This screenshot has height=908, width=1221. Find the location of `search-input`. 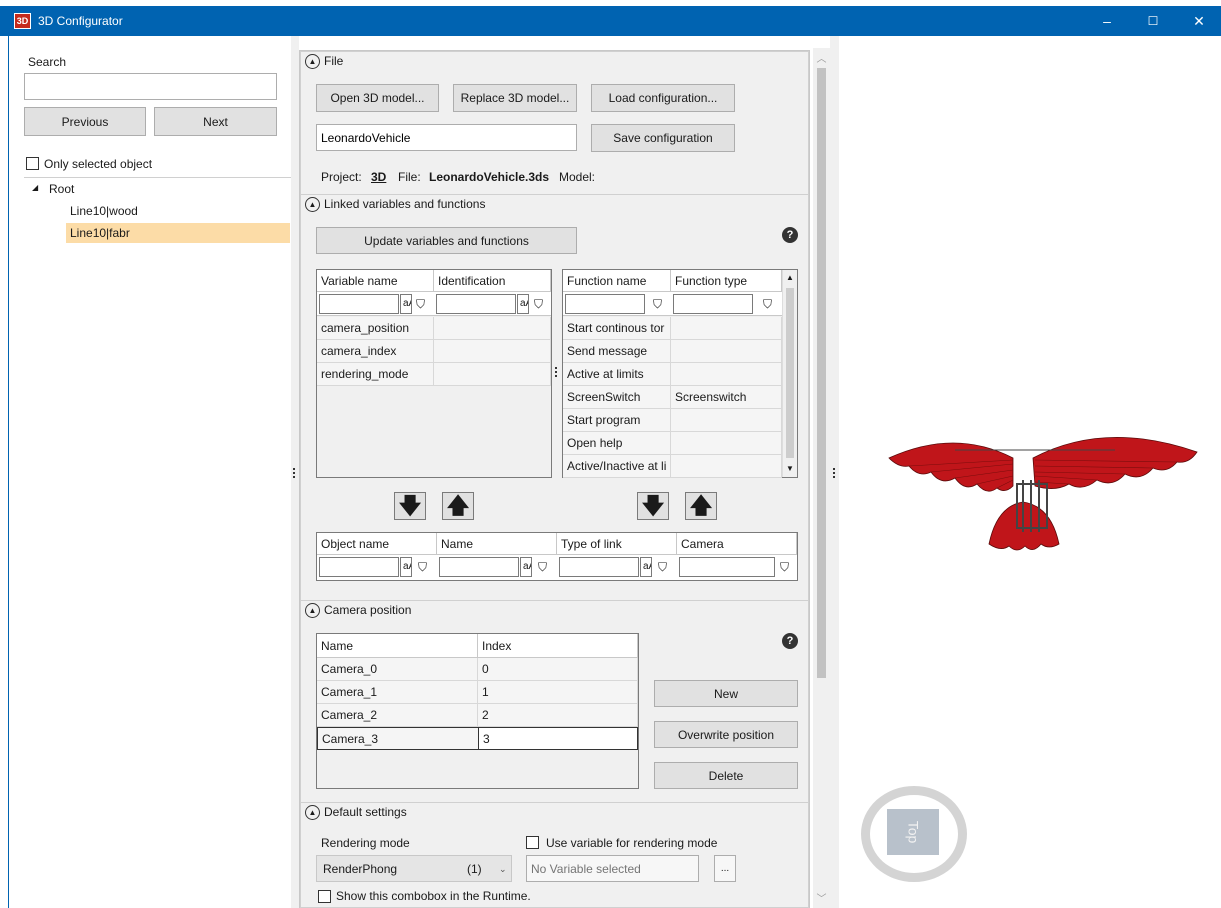

search-input is located at coordinates (150, 86).